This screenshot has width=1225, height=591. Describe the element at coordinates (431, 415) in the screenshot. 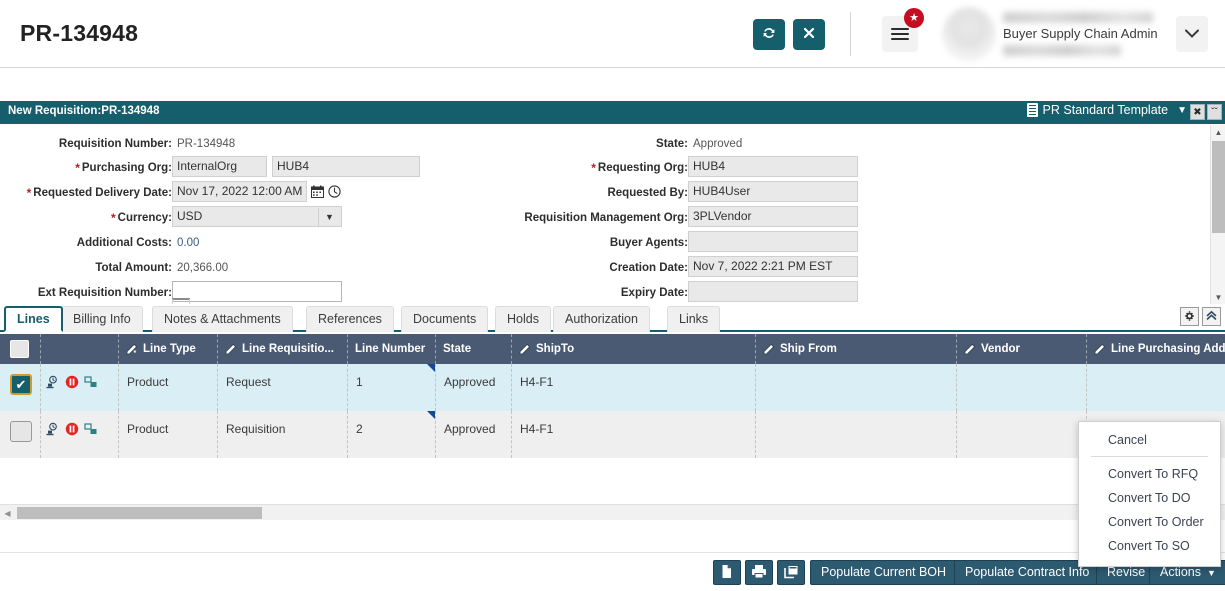

I see `cell-flag-icon` at that location.